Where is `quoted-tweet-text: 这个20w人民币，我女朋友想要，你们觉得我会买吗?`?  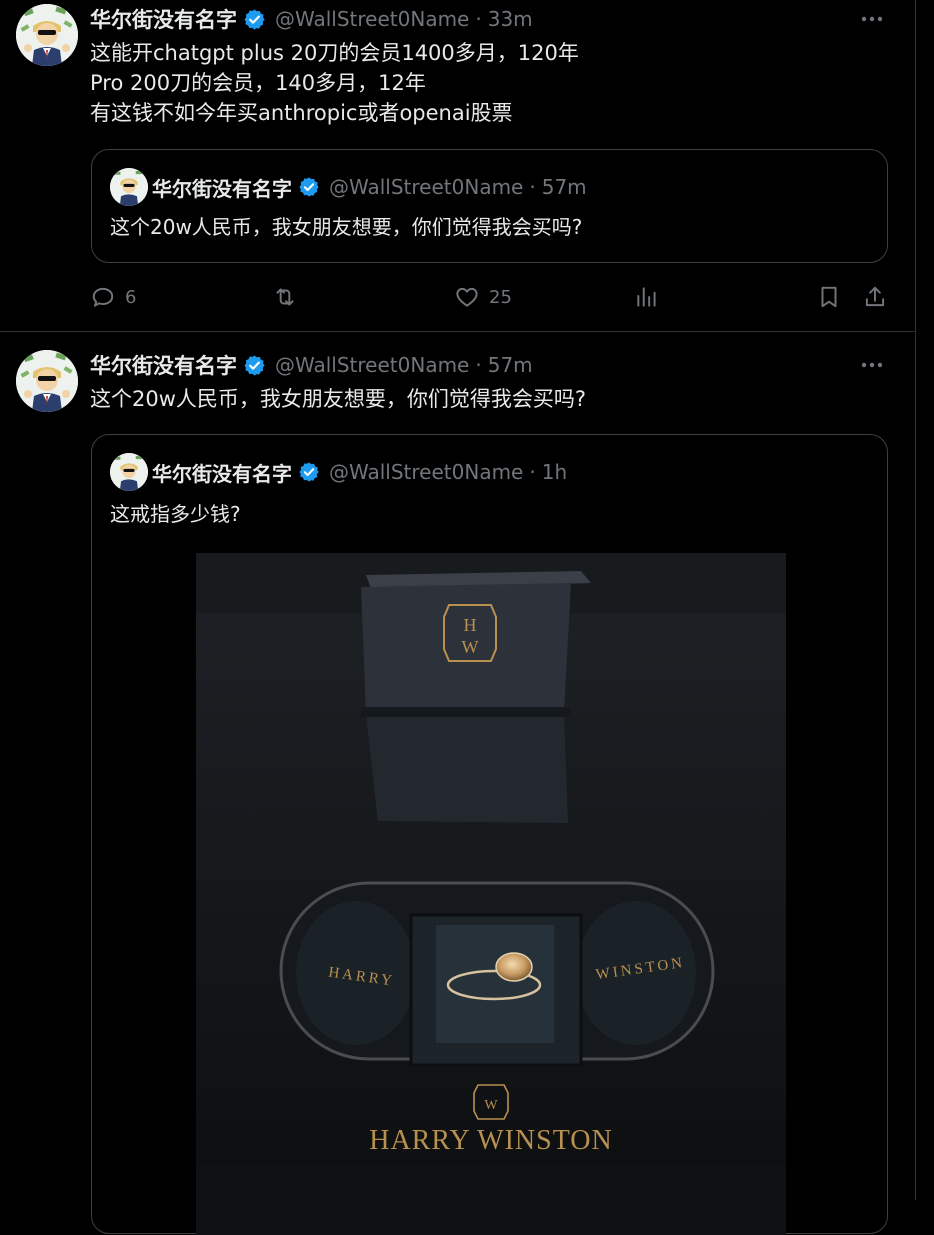 quoted-tweet-text: 这个20w人民币，我女朋友想要，你们觉得我会买吗? is located at coordinates (346, 227).